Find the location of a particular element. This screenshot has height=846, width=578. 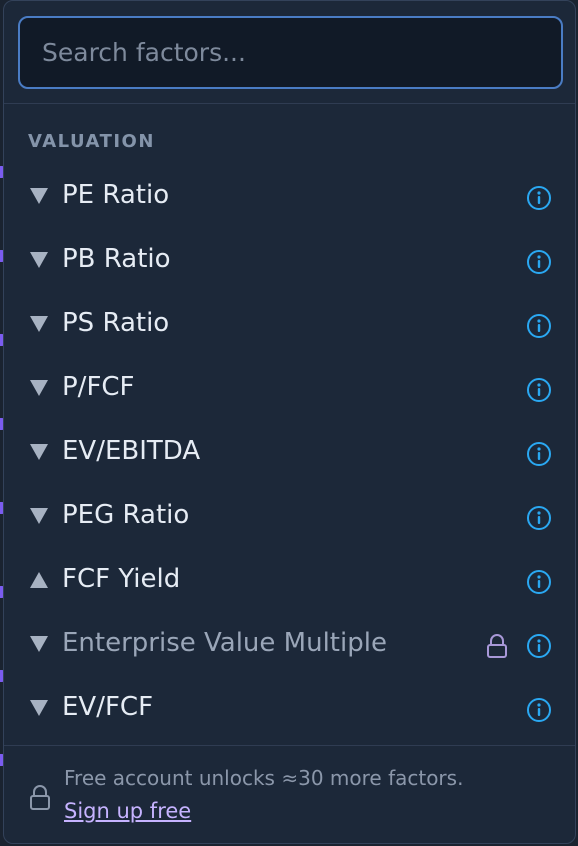

factor-label: P/FCF is located at coordinates (98, 387).